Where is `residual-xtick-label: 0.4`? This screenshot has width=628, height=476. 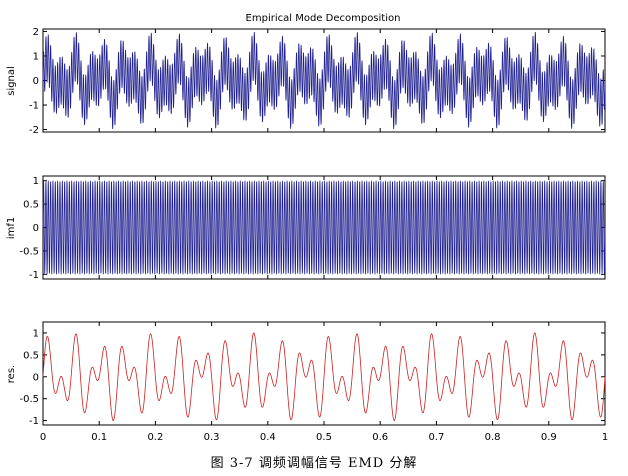
residual-xtick-label: 0.4 is located at coordinates (268, 437).